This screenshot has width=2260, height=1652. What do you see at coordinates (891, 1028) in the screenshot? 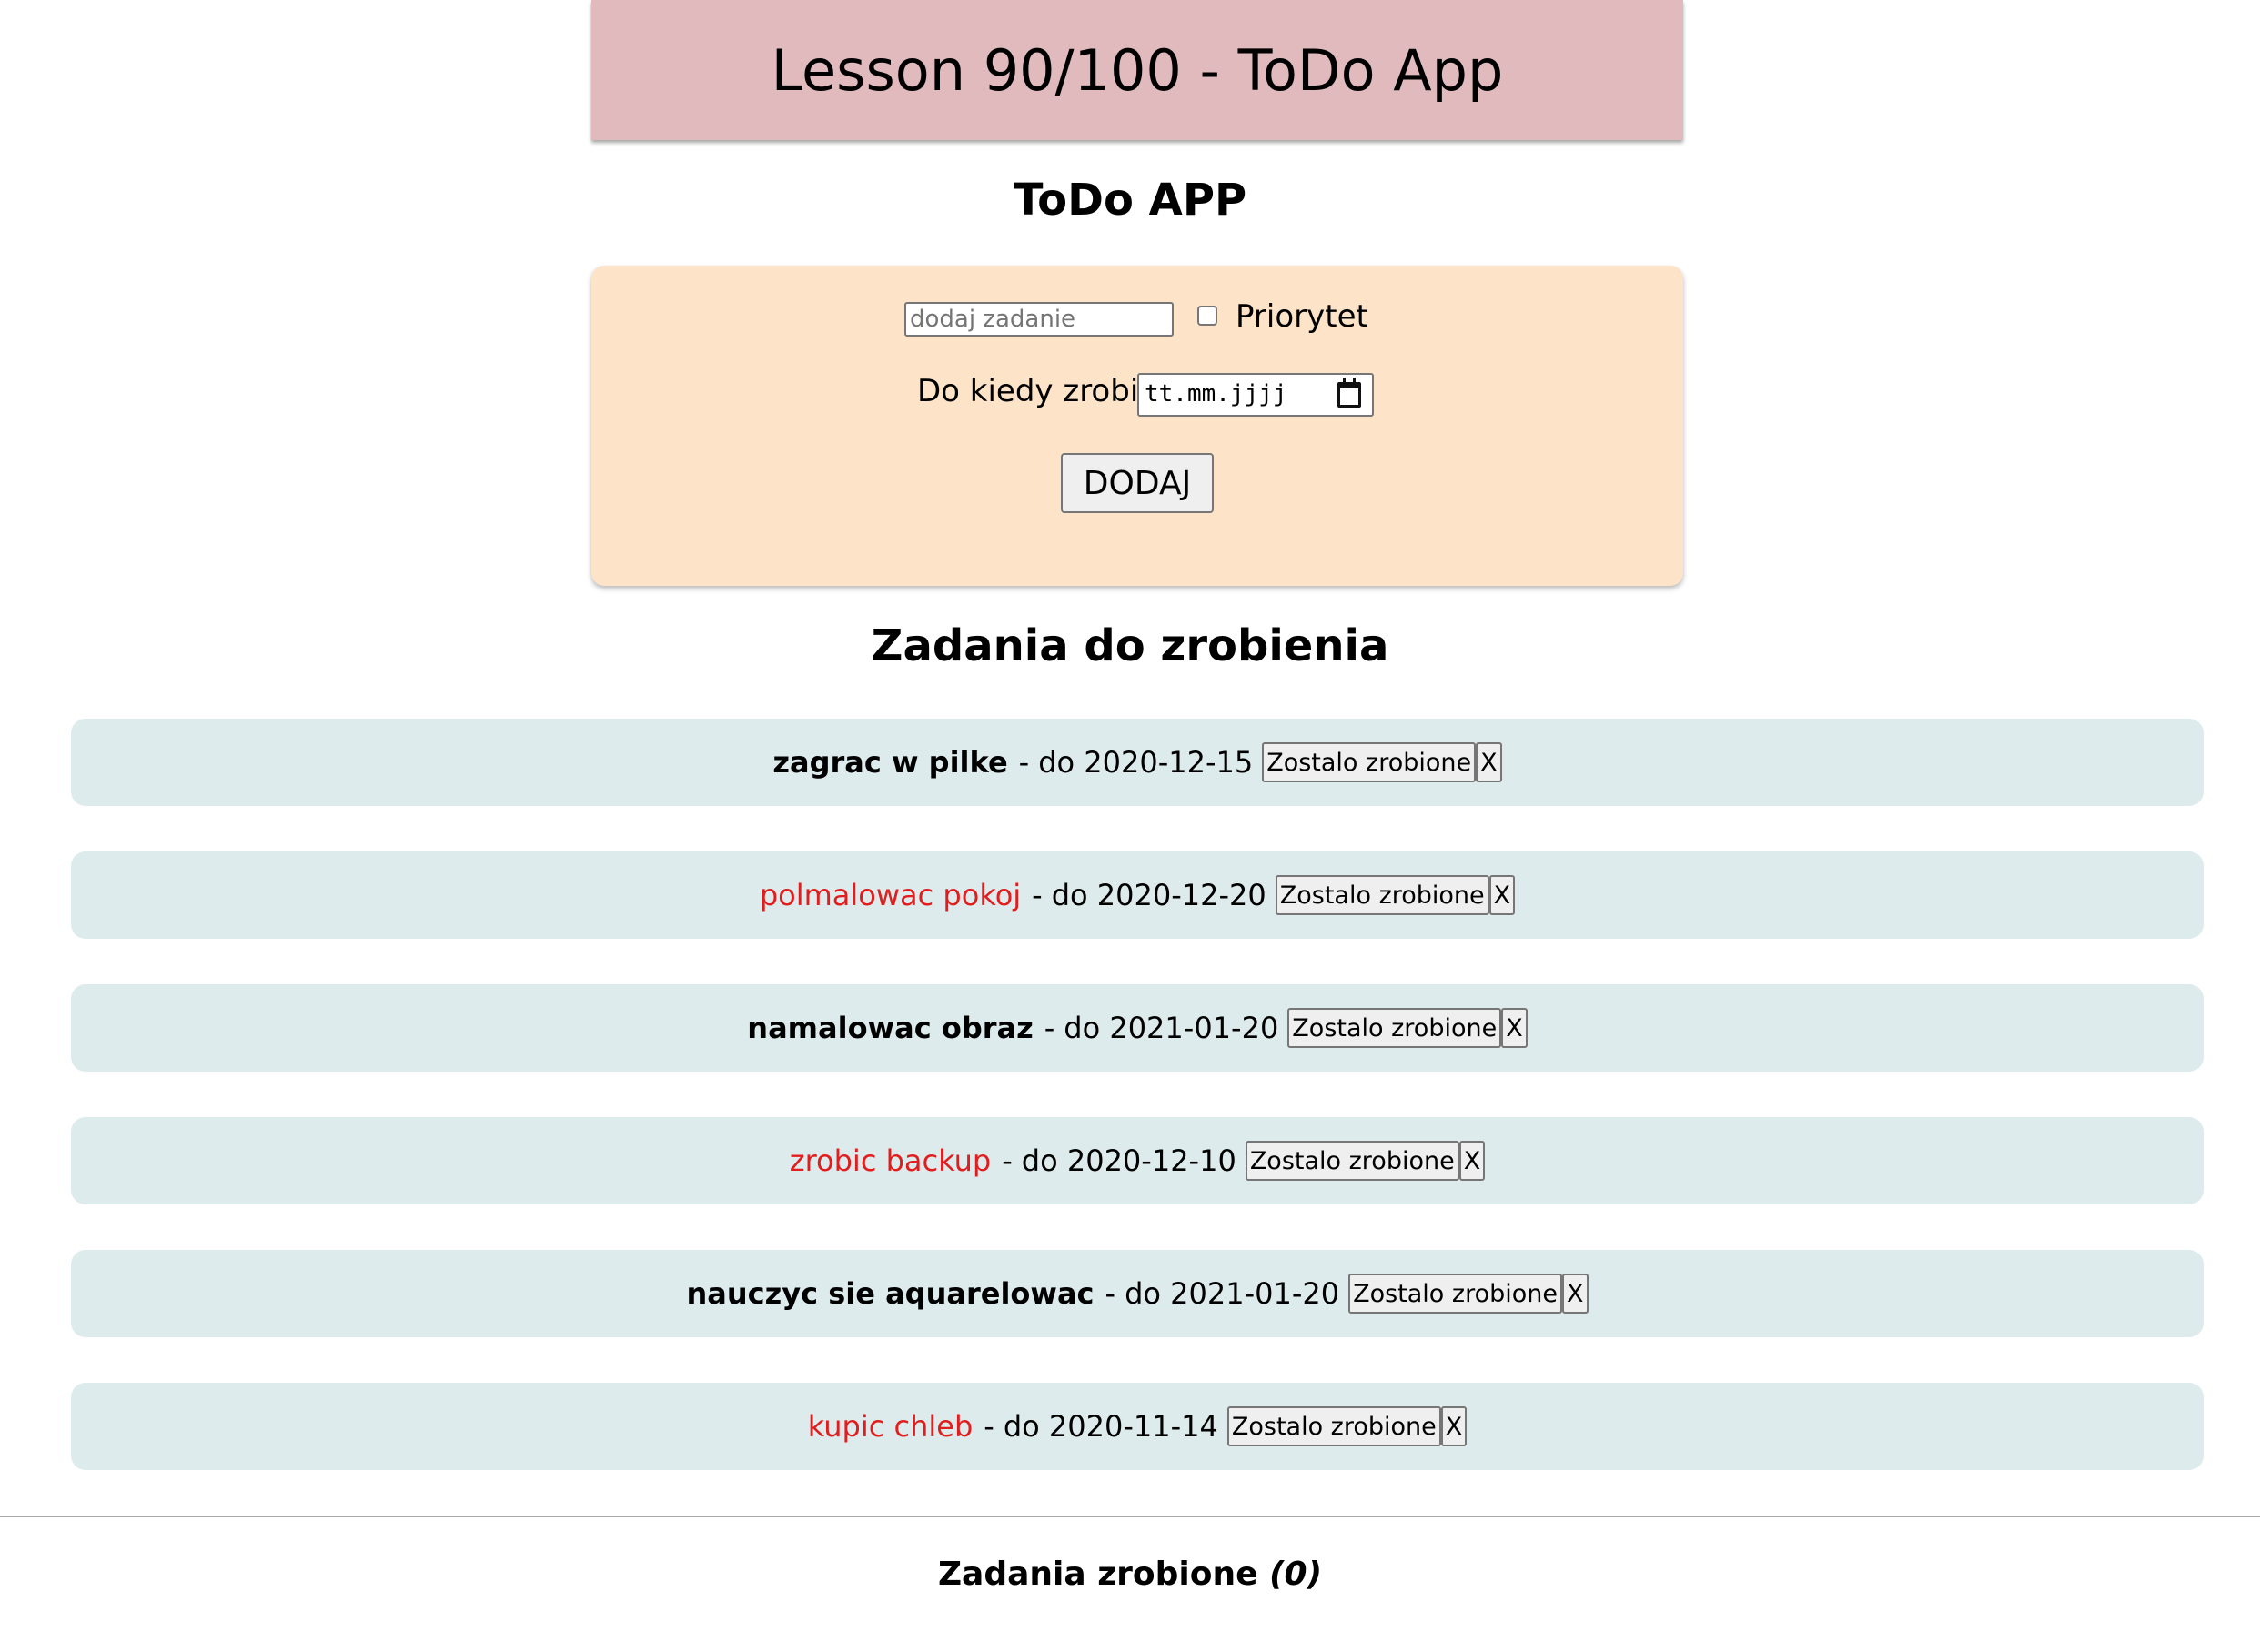
I see `task-name: namalowac obraz` at bounding box center [891, 1028].